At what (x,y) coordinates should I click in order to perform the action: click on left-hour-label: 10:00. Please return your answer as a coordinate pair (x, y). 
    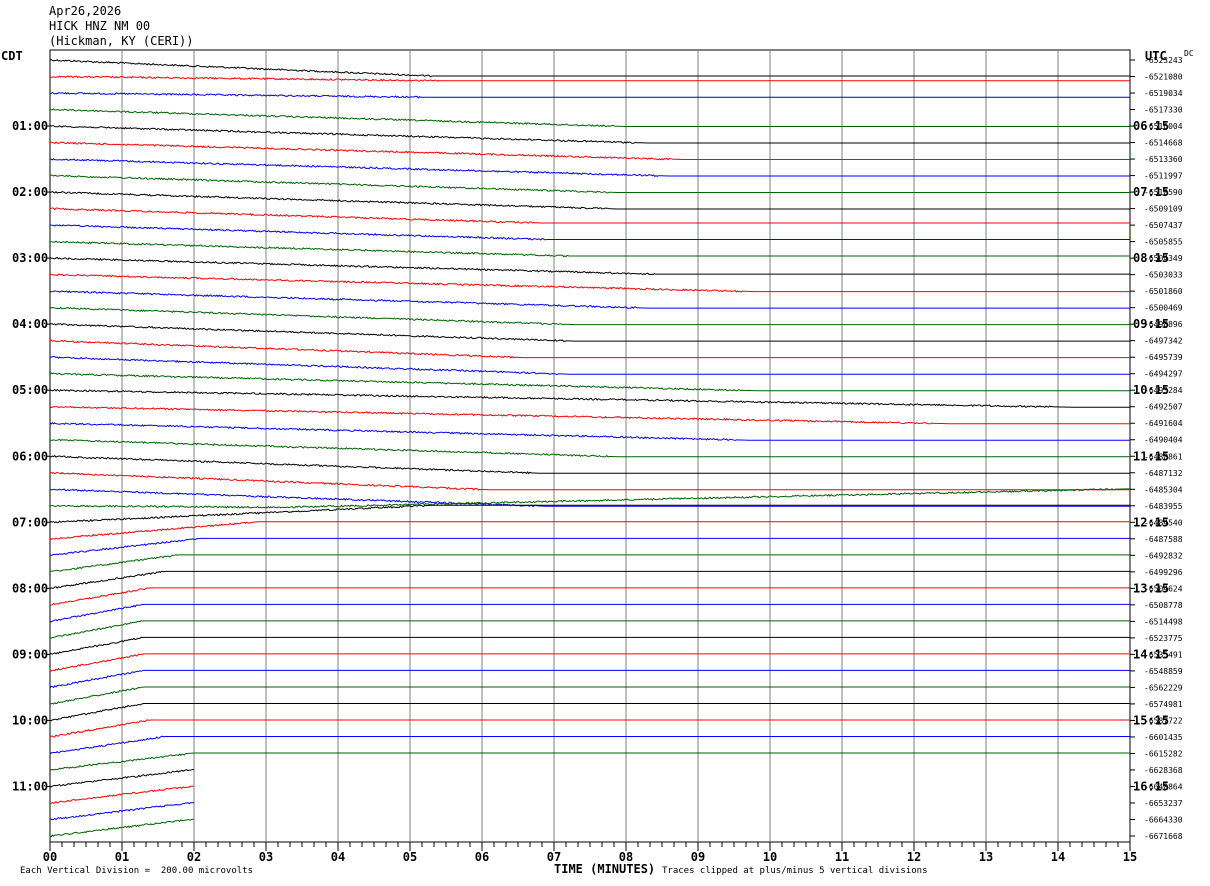
    Looking at the image, I should click on (30, 720).